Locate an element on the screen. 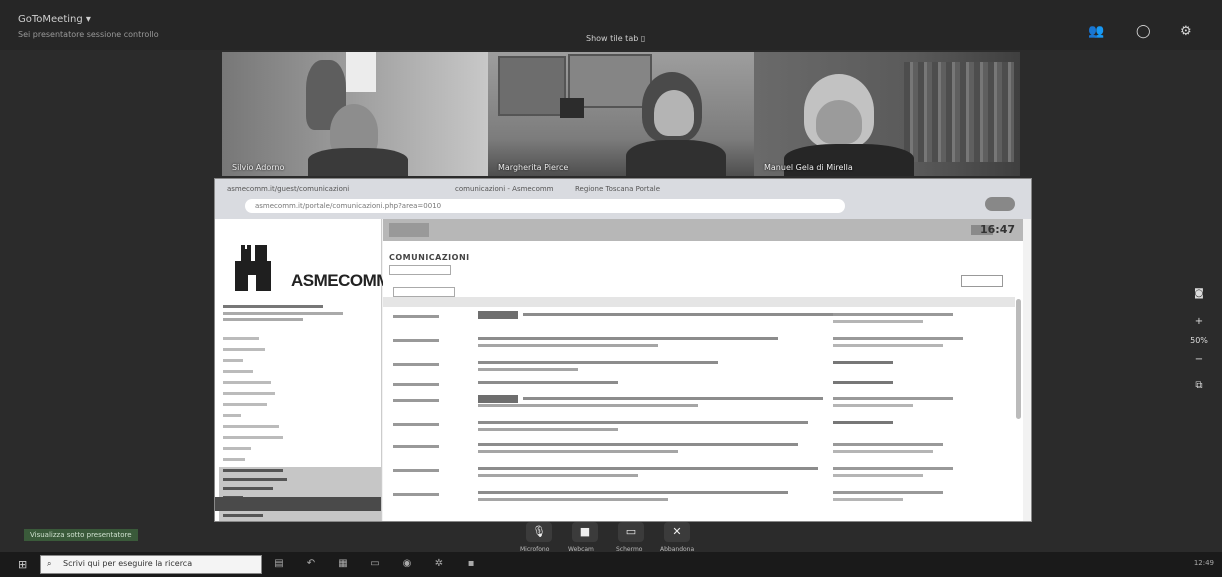 The width and height of the screenshot is (1222, 577). search-placeholder: Scrivi qui per eseguire la ricerca is located at coordinates (128, 563).